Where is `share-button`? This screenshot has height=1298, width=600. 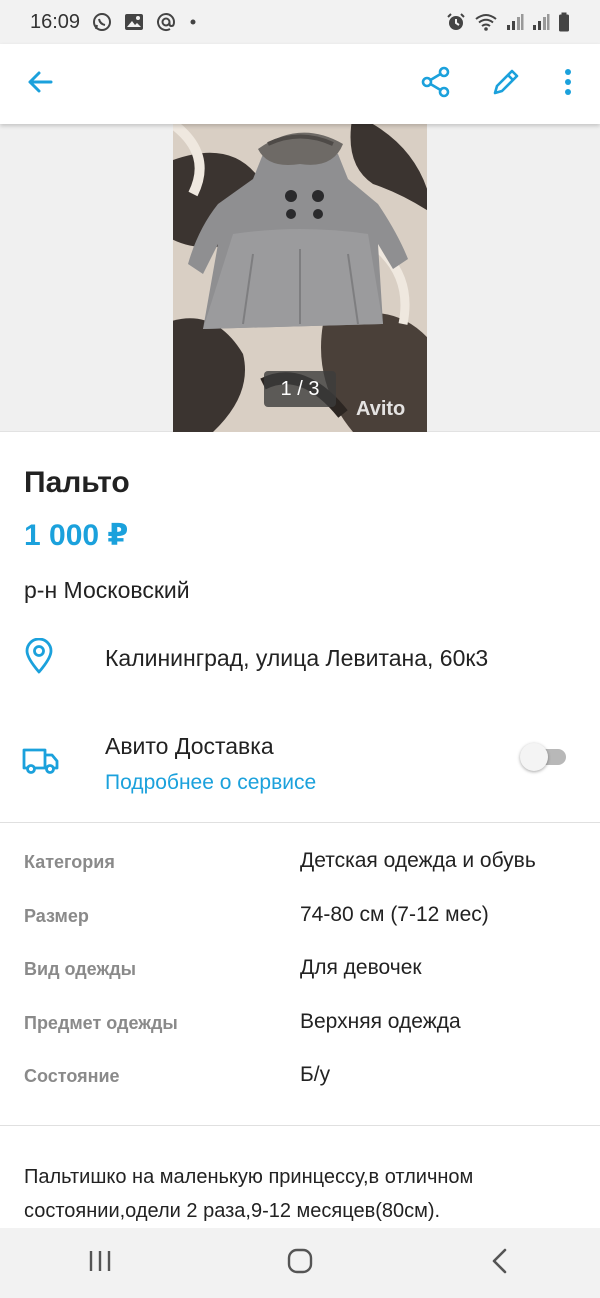 share-button is located at coordinates (436, 84).